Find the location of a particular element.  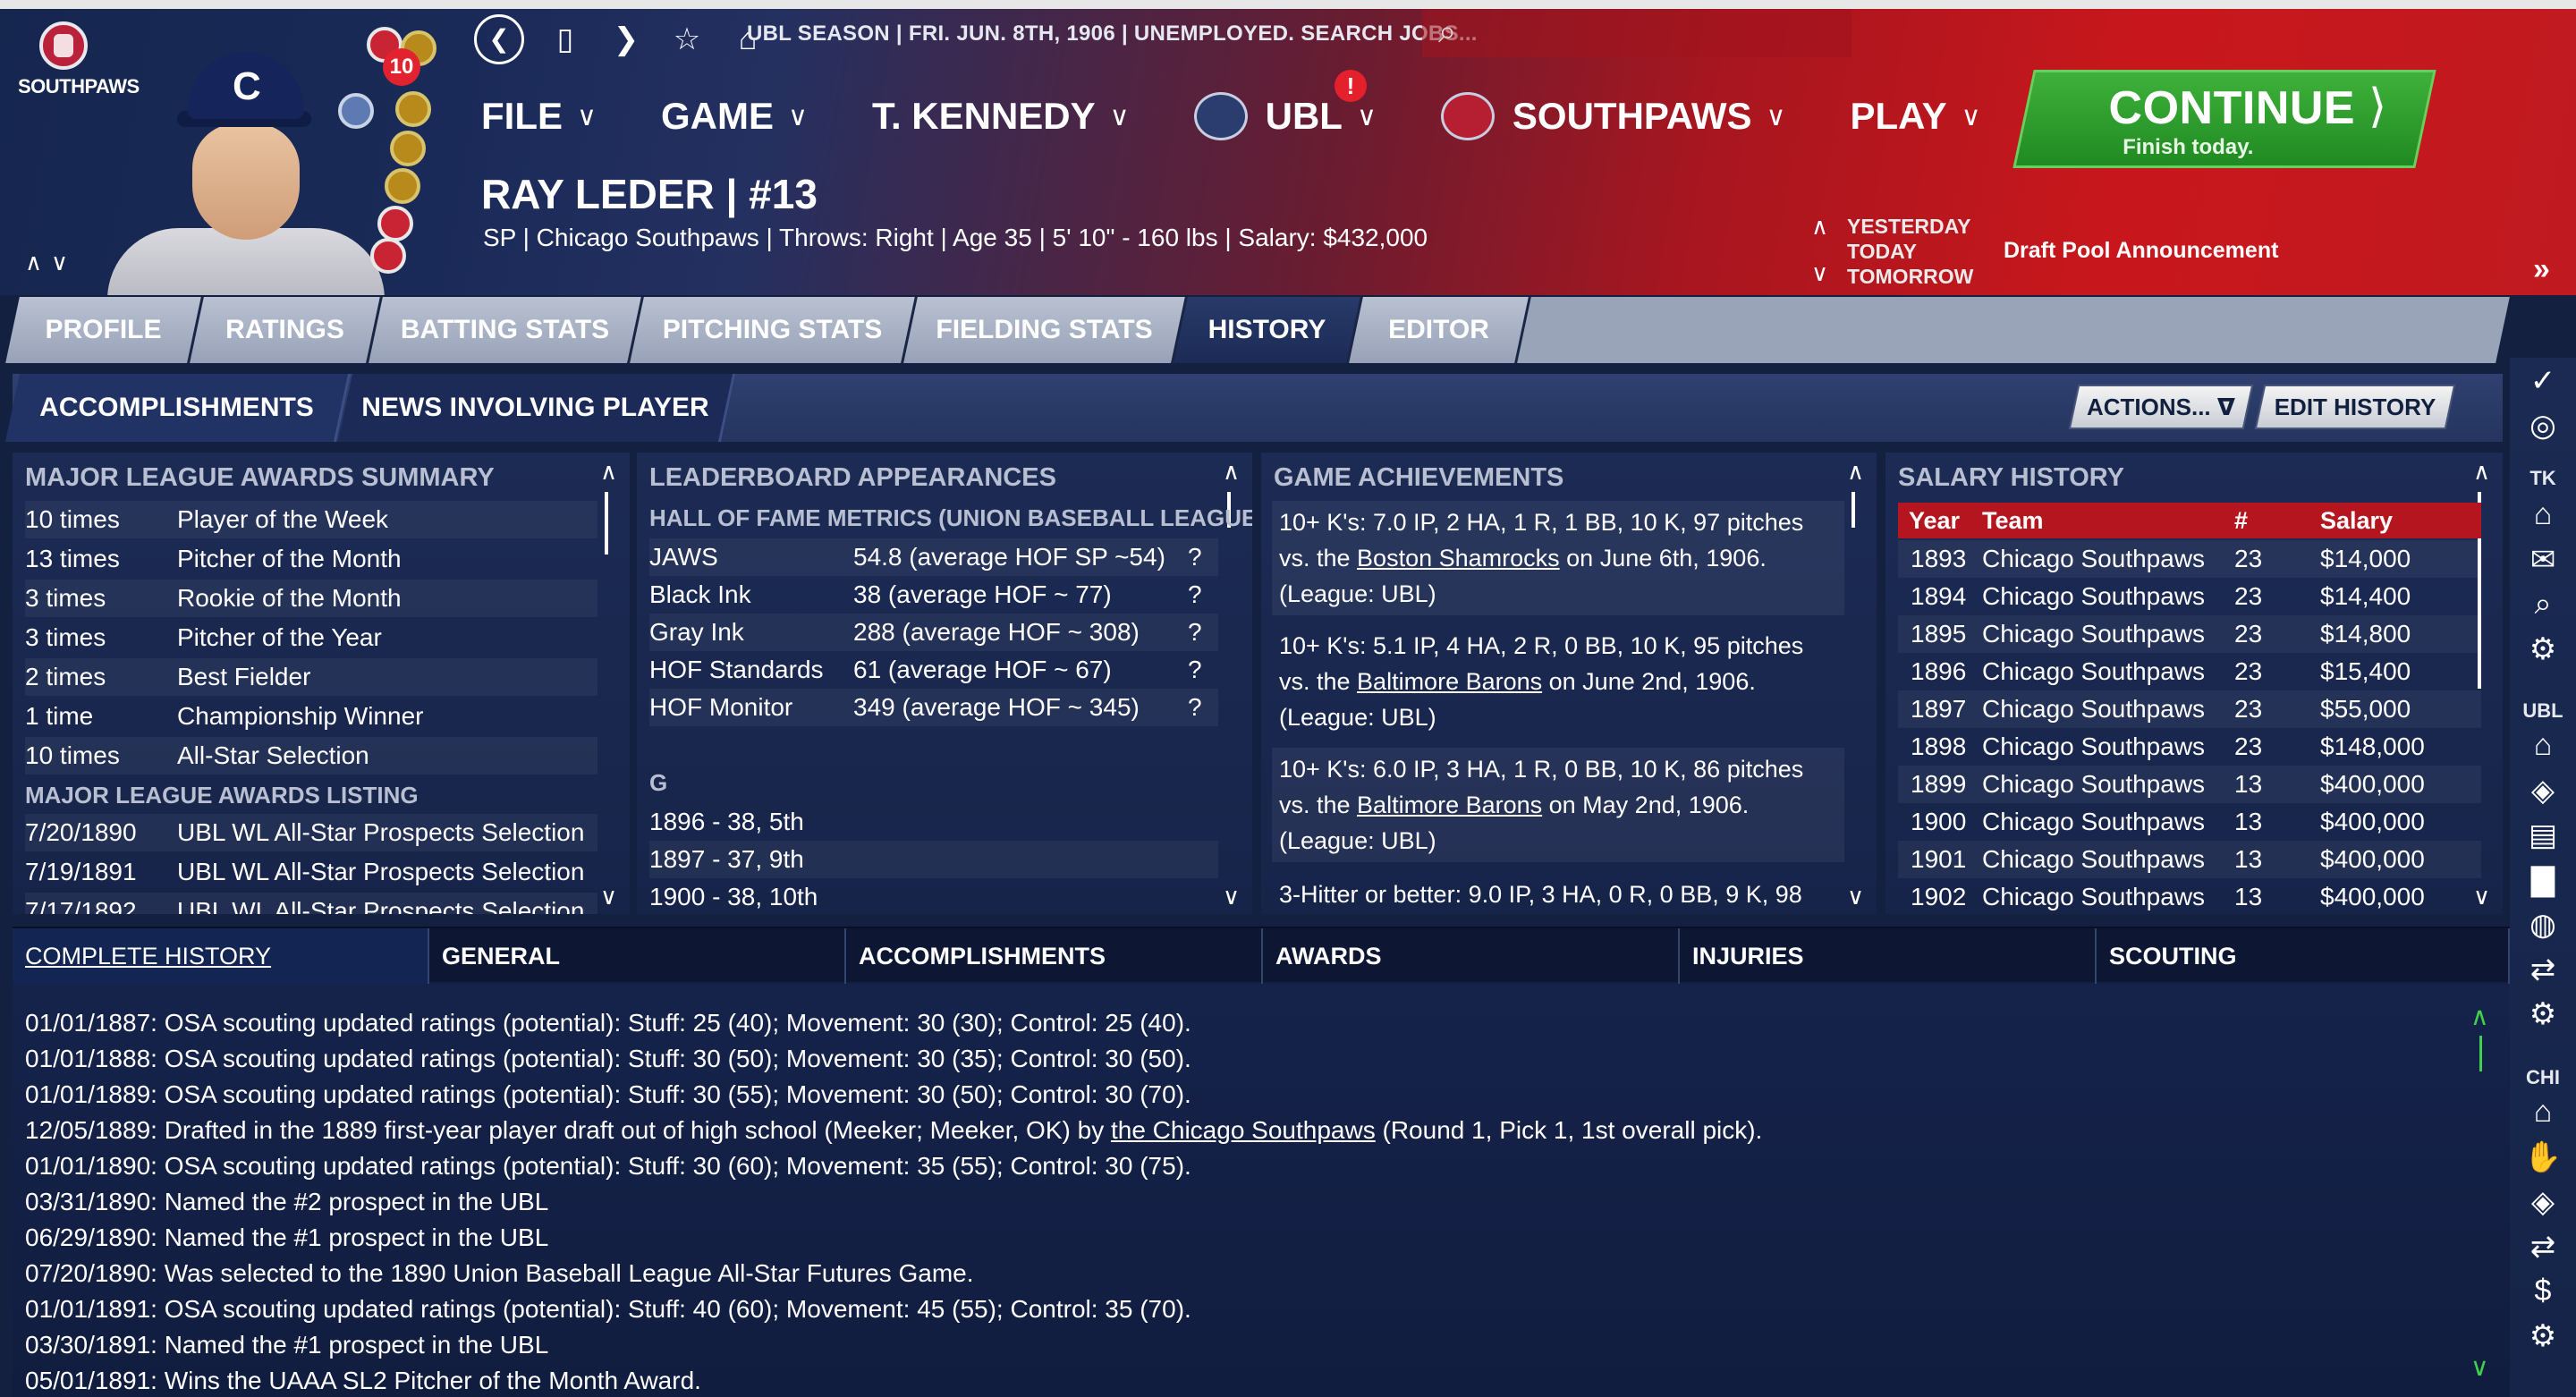

tab-accomplishments: ACCOMPLISHMENTS is located at coordinates (1054, 956).